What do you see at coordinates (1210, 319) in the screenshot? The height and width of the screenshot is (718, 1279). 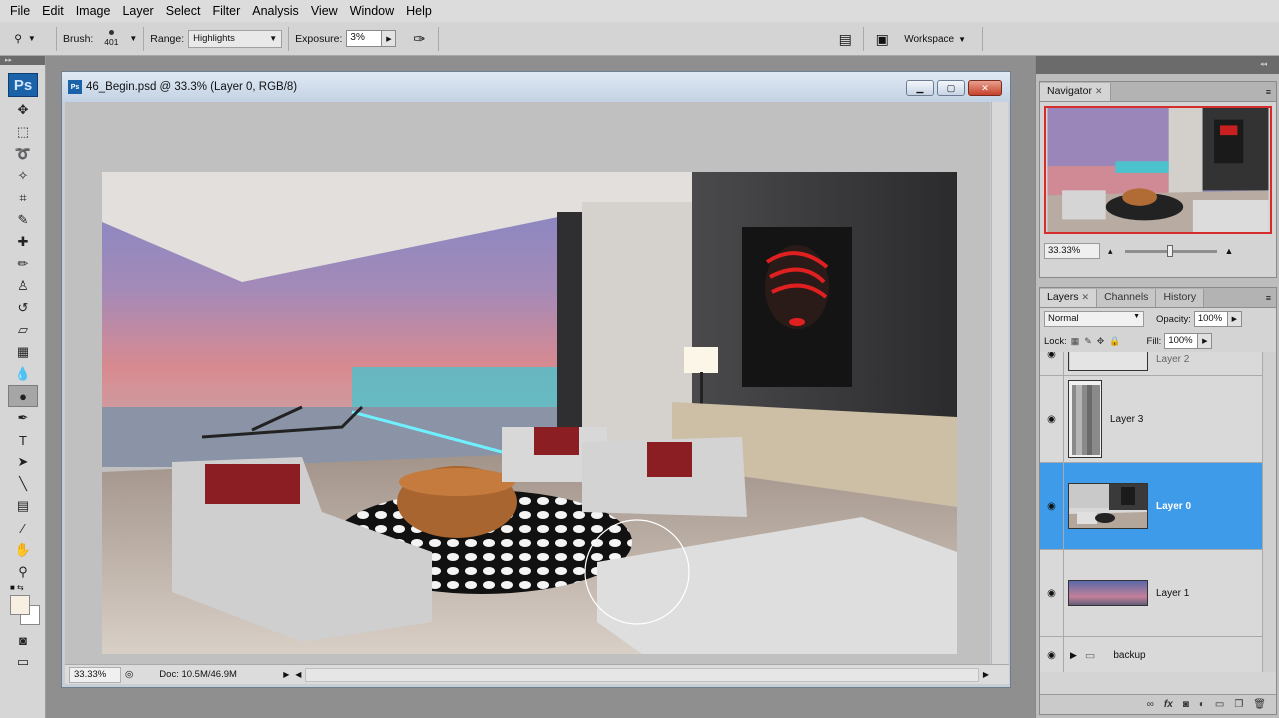 I see `opacity-input: 100%` at bounding box center [1210, 319].